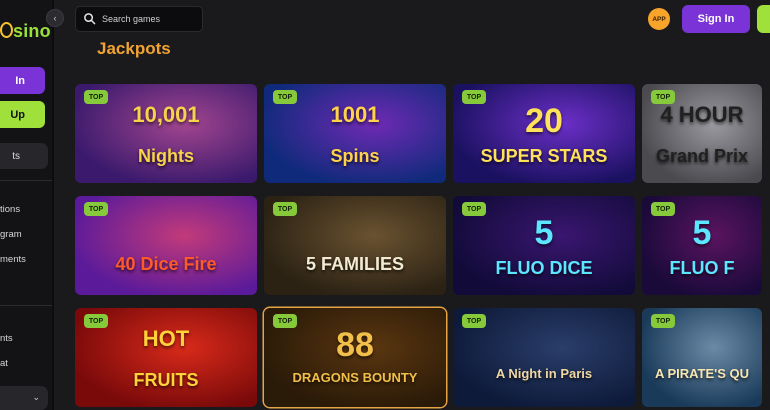 The image size is (770, 410). Describe the element at coordinates (763, 19) in the screenshot. I see `sign-up-button` at that location.